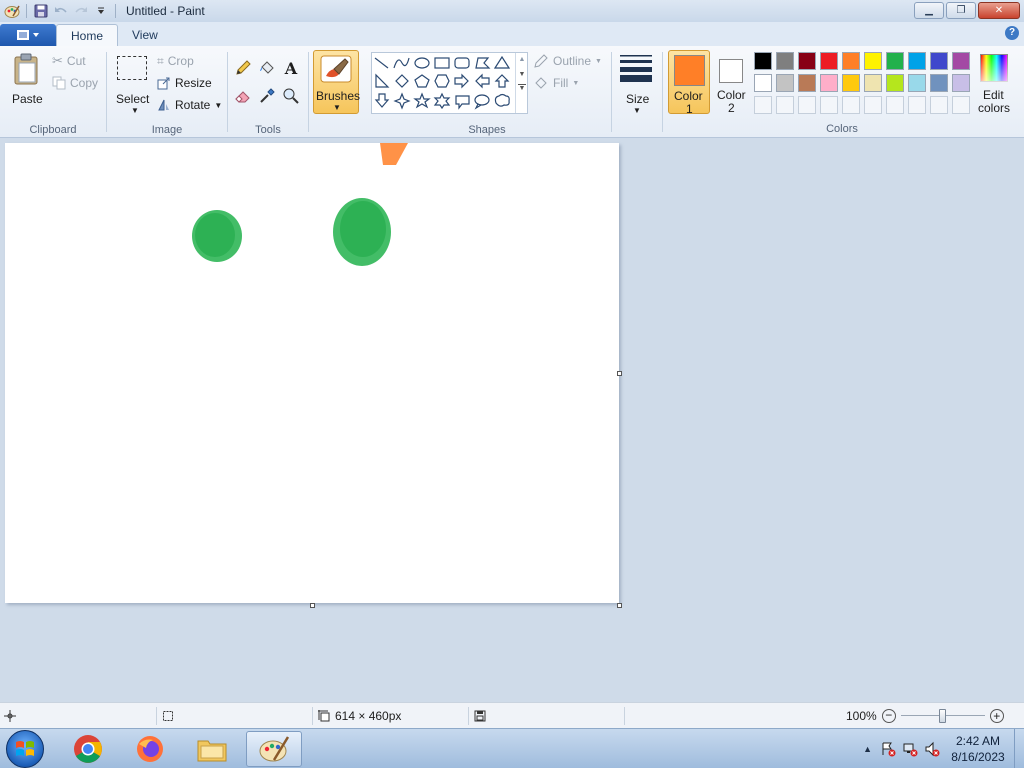 Image resolution: width=1024 pixels, height=768 pixels. Describe the element at coordinates (442, 101) in the screenshot. I see `six-point-star-shape-icon` at that location.